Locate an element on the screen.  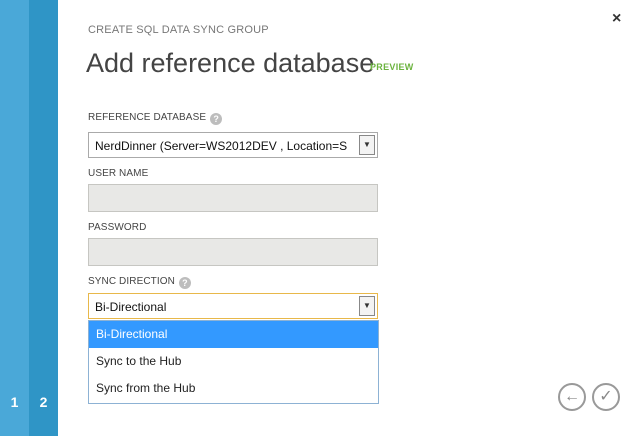
user-name-label: USER NAME is located at coordinates (118, 173).